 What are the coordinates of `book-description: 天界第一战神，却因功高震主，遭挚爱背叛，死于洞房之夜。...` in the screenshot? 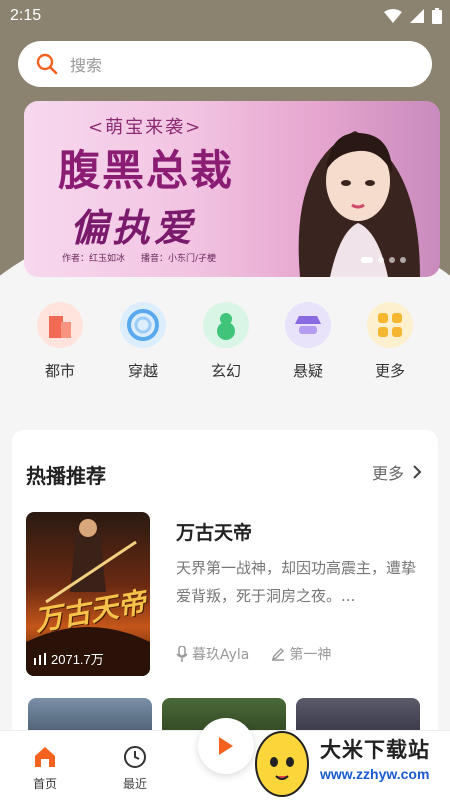 It's located at (296, 582).